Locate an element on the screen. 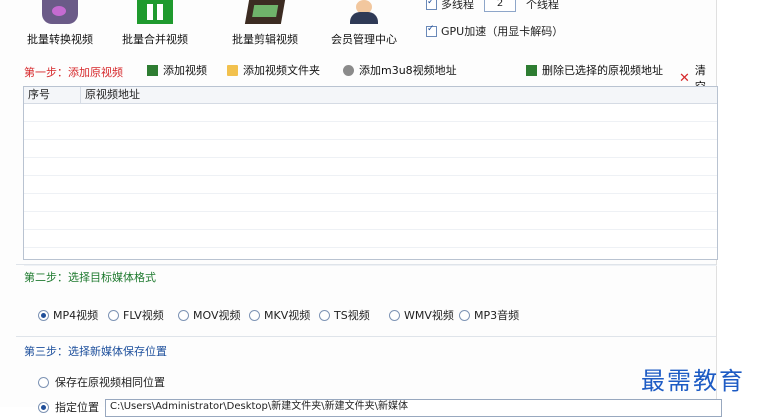  thread-count-input: 2 is located at coordinates (500, 6).